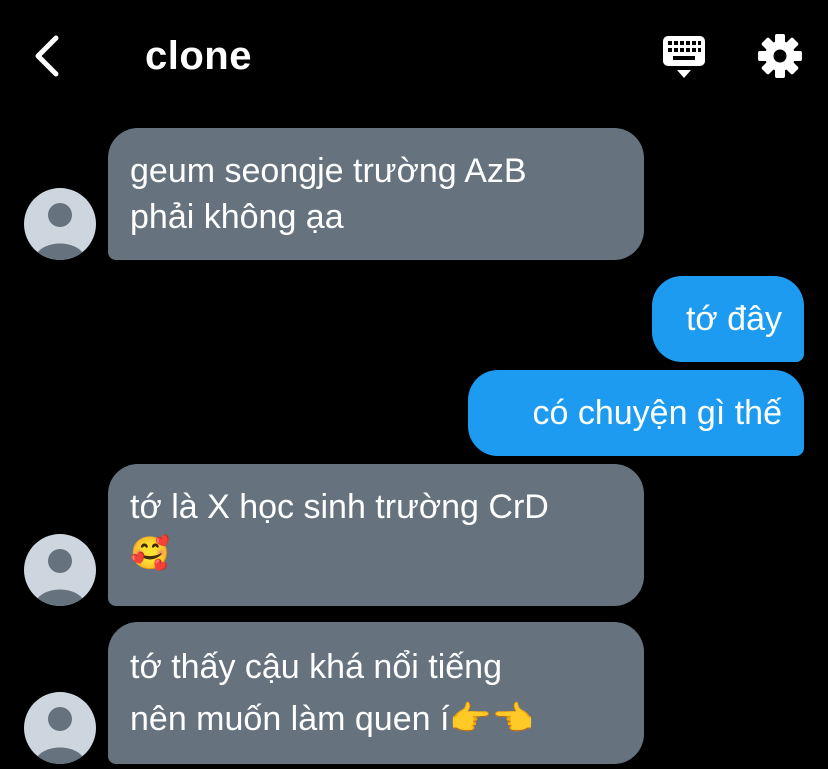 This screenshot has width=828, height=769. I want to click on settings-button, so click(780, 56).